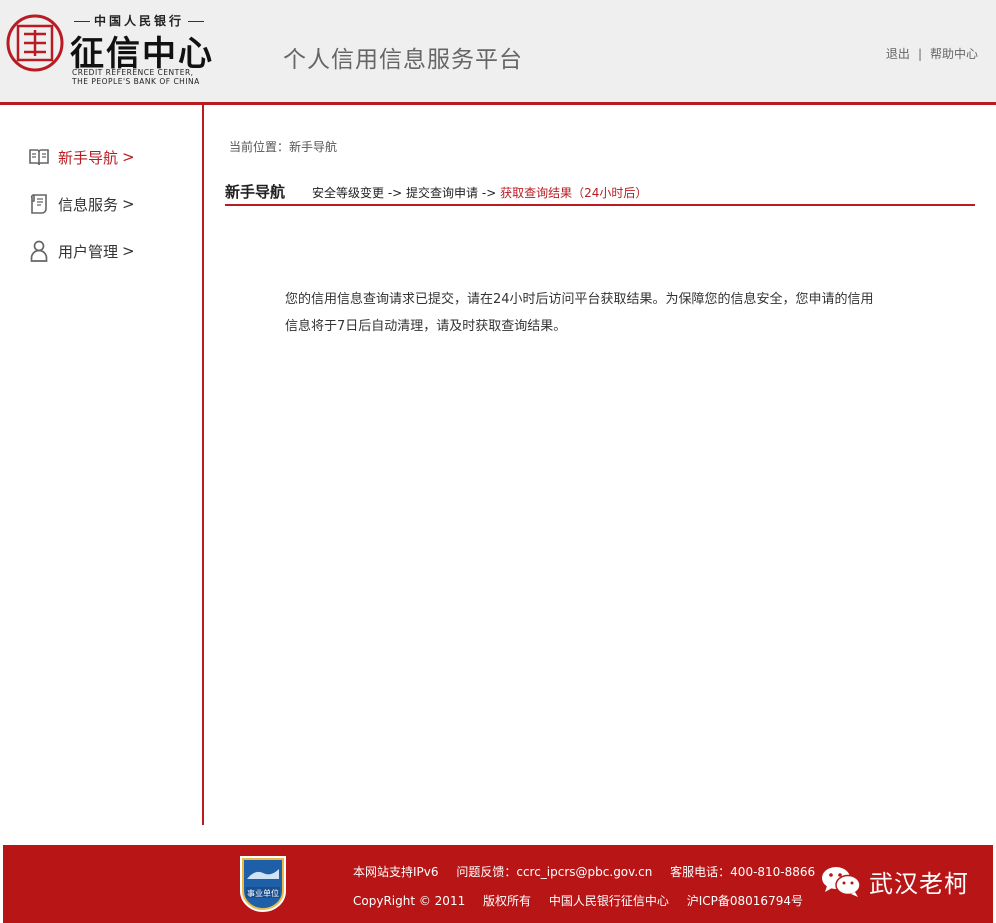 This screenshot has width=996, height=923. I want to click on user-icon, so click(39, 251).